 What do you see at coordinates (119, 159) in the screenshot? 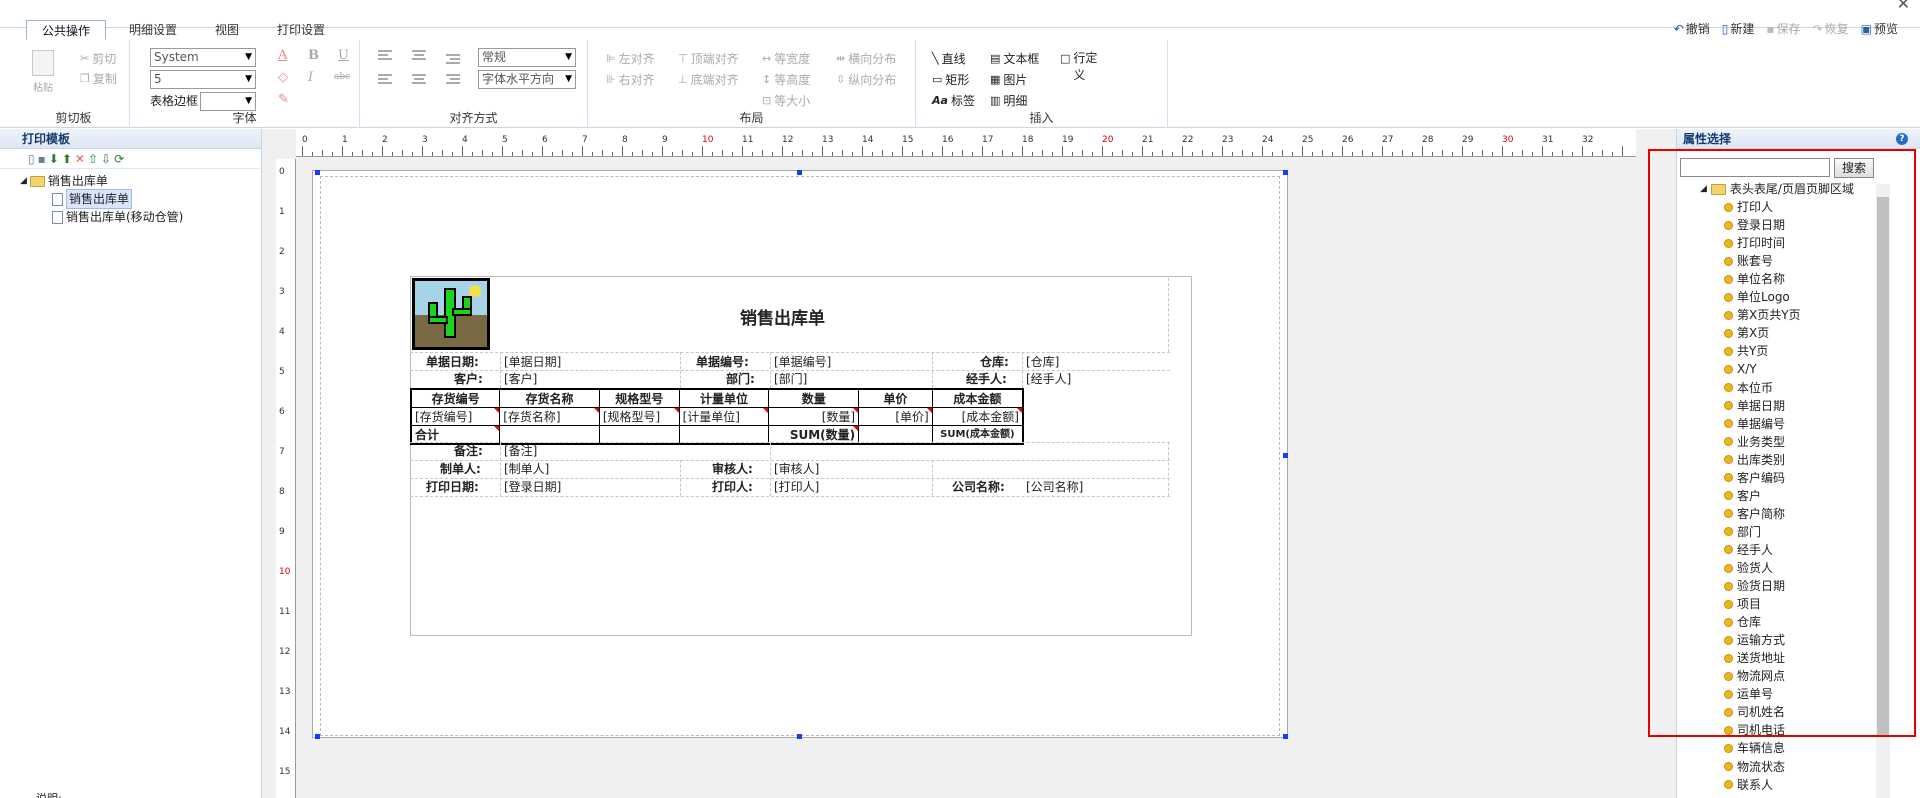
I see `refresh-icon: ⟳` at bounding box center [119, 159].